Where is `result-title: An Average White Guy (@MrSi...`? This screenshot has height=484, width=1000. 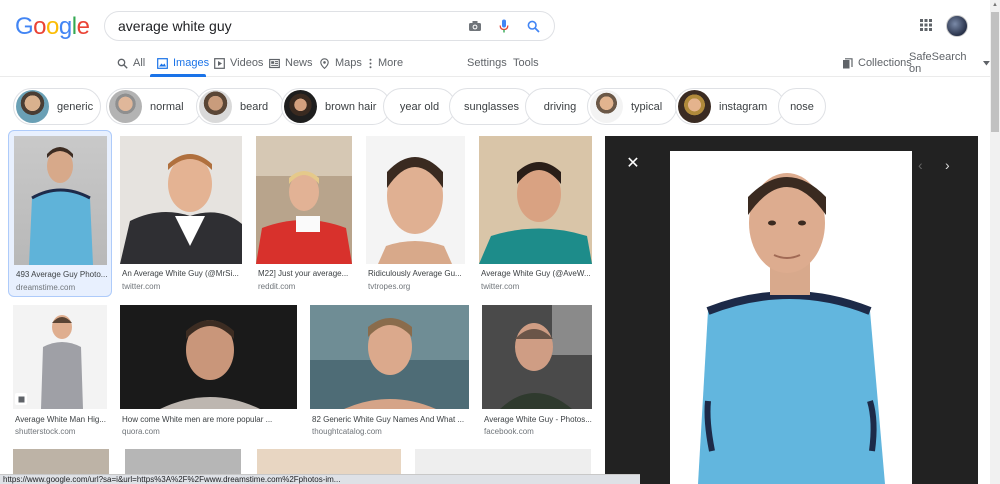 result-title: An Average White Guy (@MrSi... is located at coordinates (180, 273).